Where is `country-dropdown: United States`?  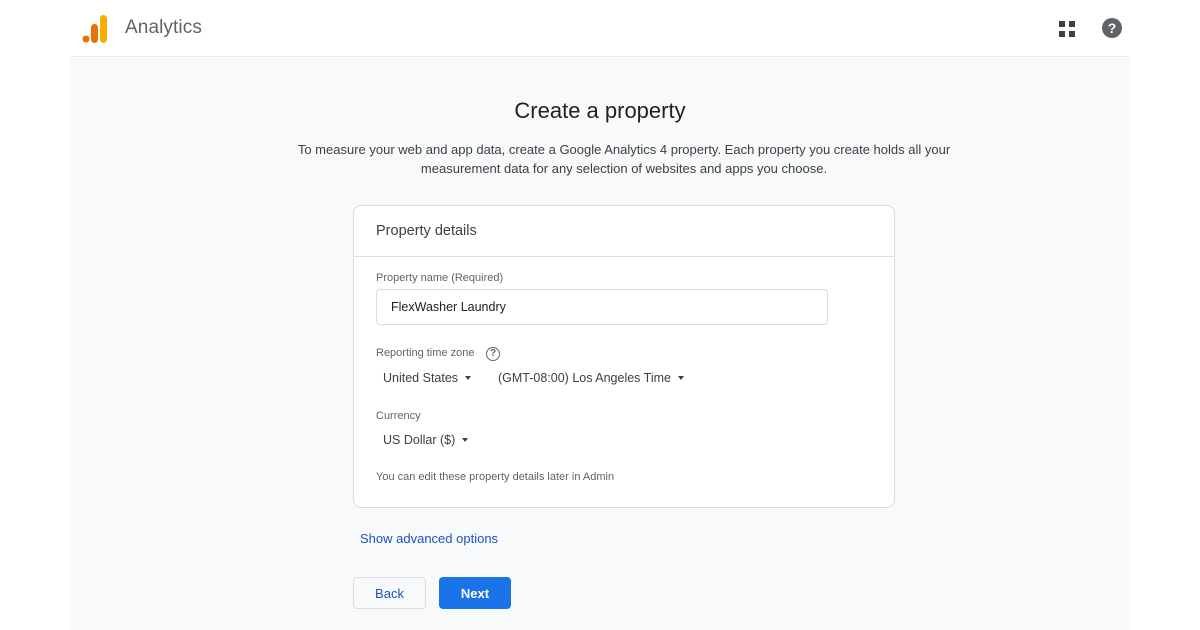
country-dropdown: United States is located at coordinates (427, 378).